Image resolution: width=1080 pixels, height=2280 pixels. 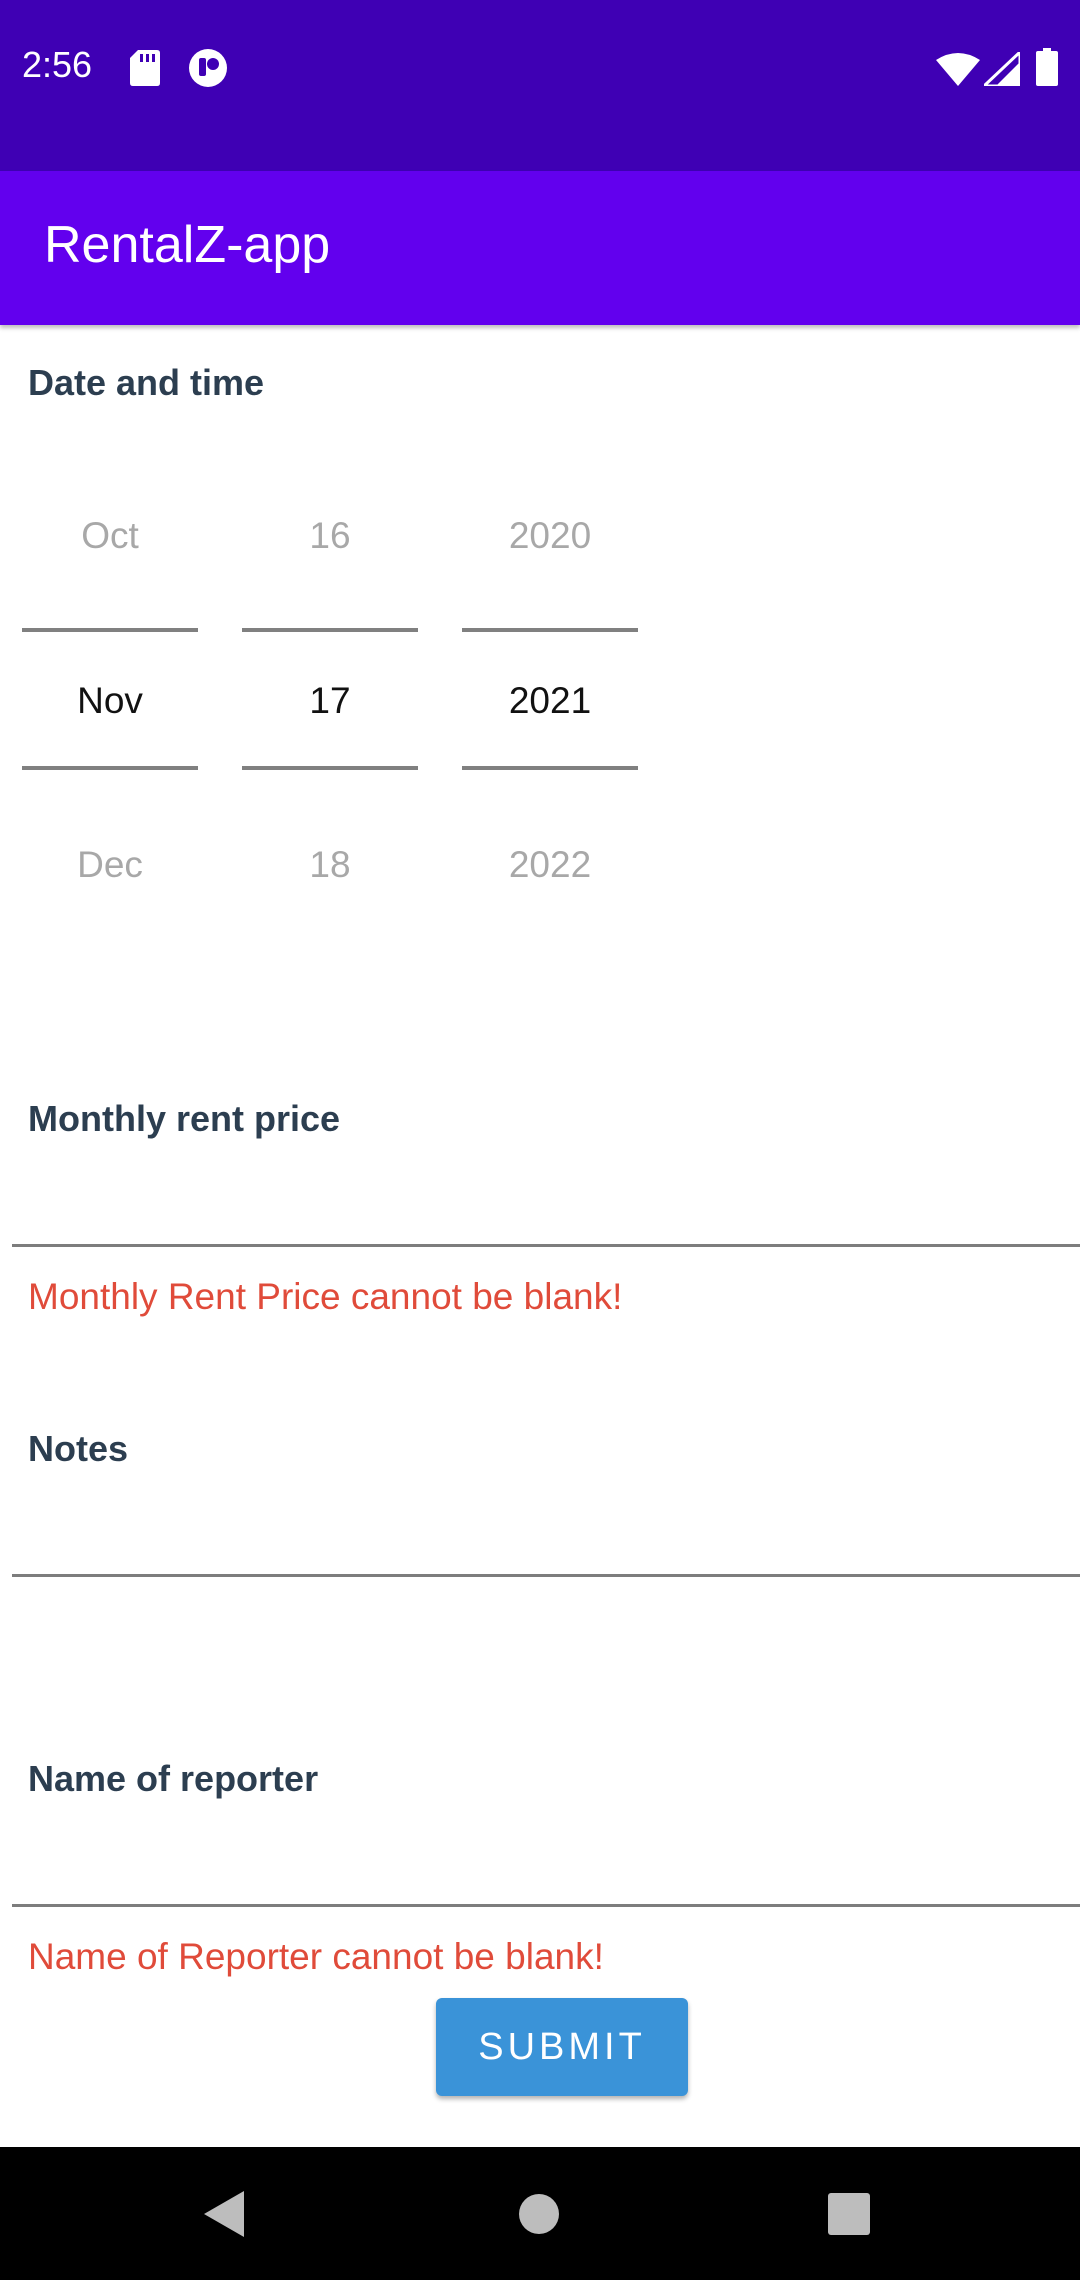 What do you see at coordinates (548, 1200) in the screenshot?
I see `rent-price-input` at bounding box center [548, 1200].